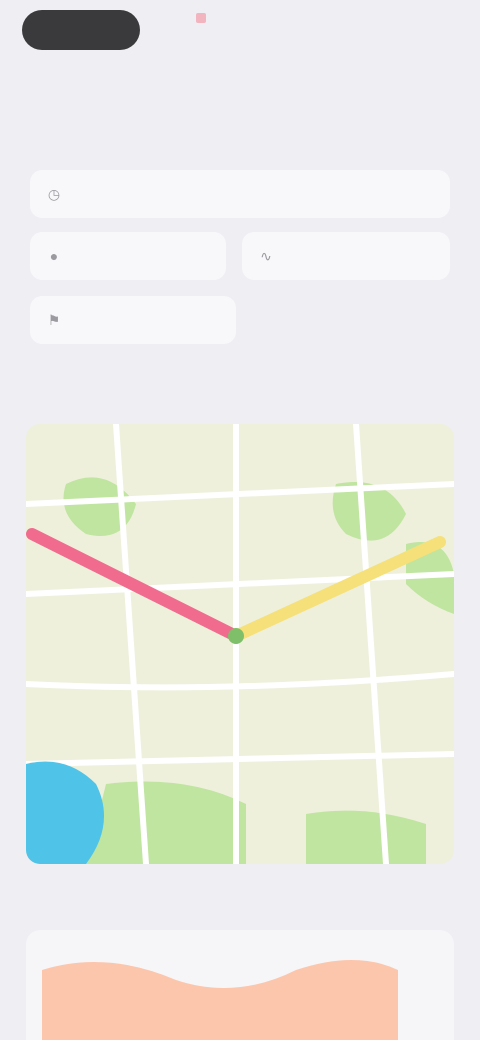 The width and height of the screenshot is (480, 1040). What do you see at coordinates (240, 30) in the screenshot?
I see `status-bar` at bounding box center [240, 30].